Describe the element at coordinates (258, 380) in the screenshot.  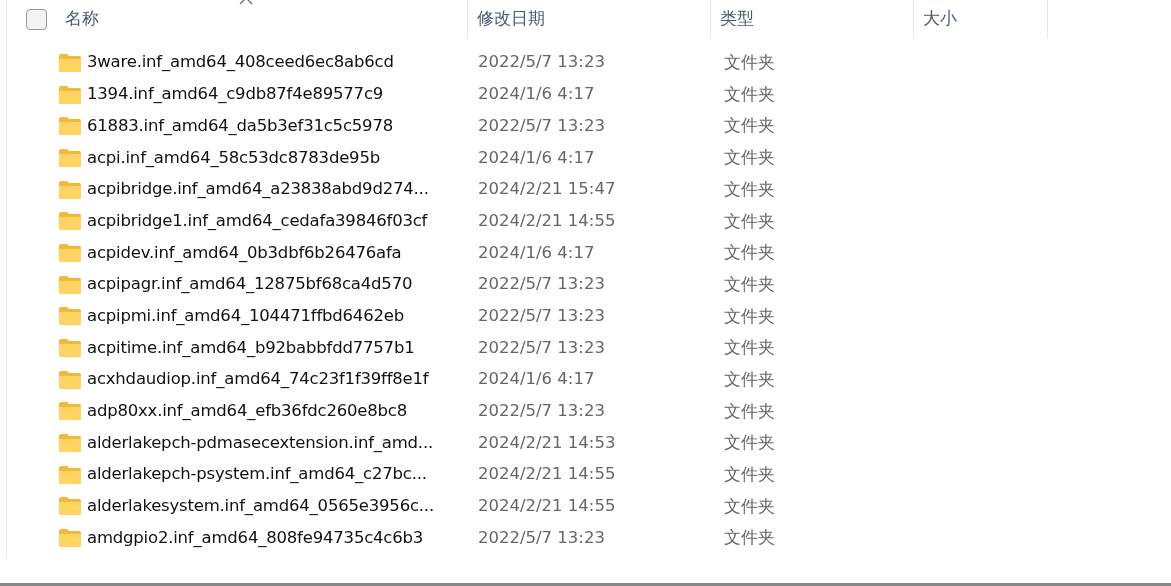
I see `file-name: acxhdaudiop.inf_amd64_74c23f1f39ff8e1f` at that location.